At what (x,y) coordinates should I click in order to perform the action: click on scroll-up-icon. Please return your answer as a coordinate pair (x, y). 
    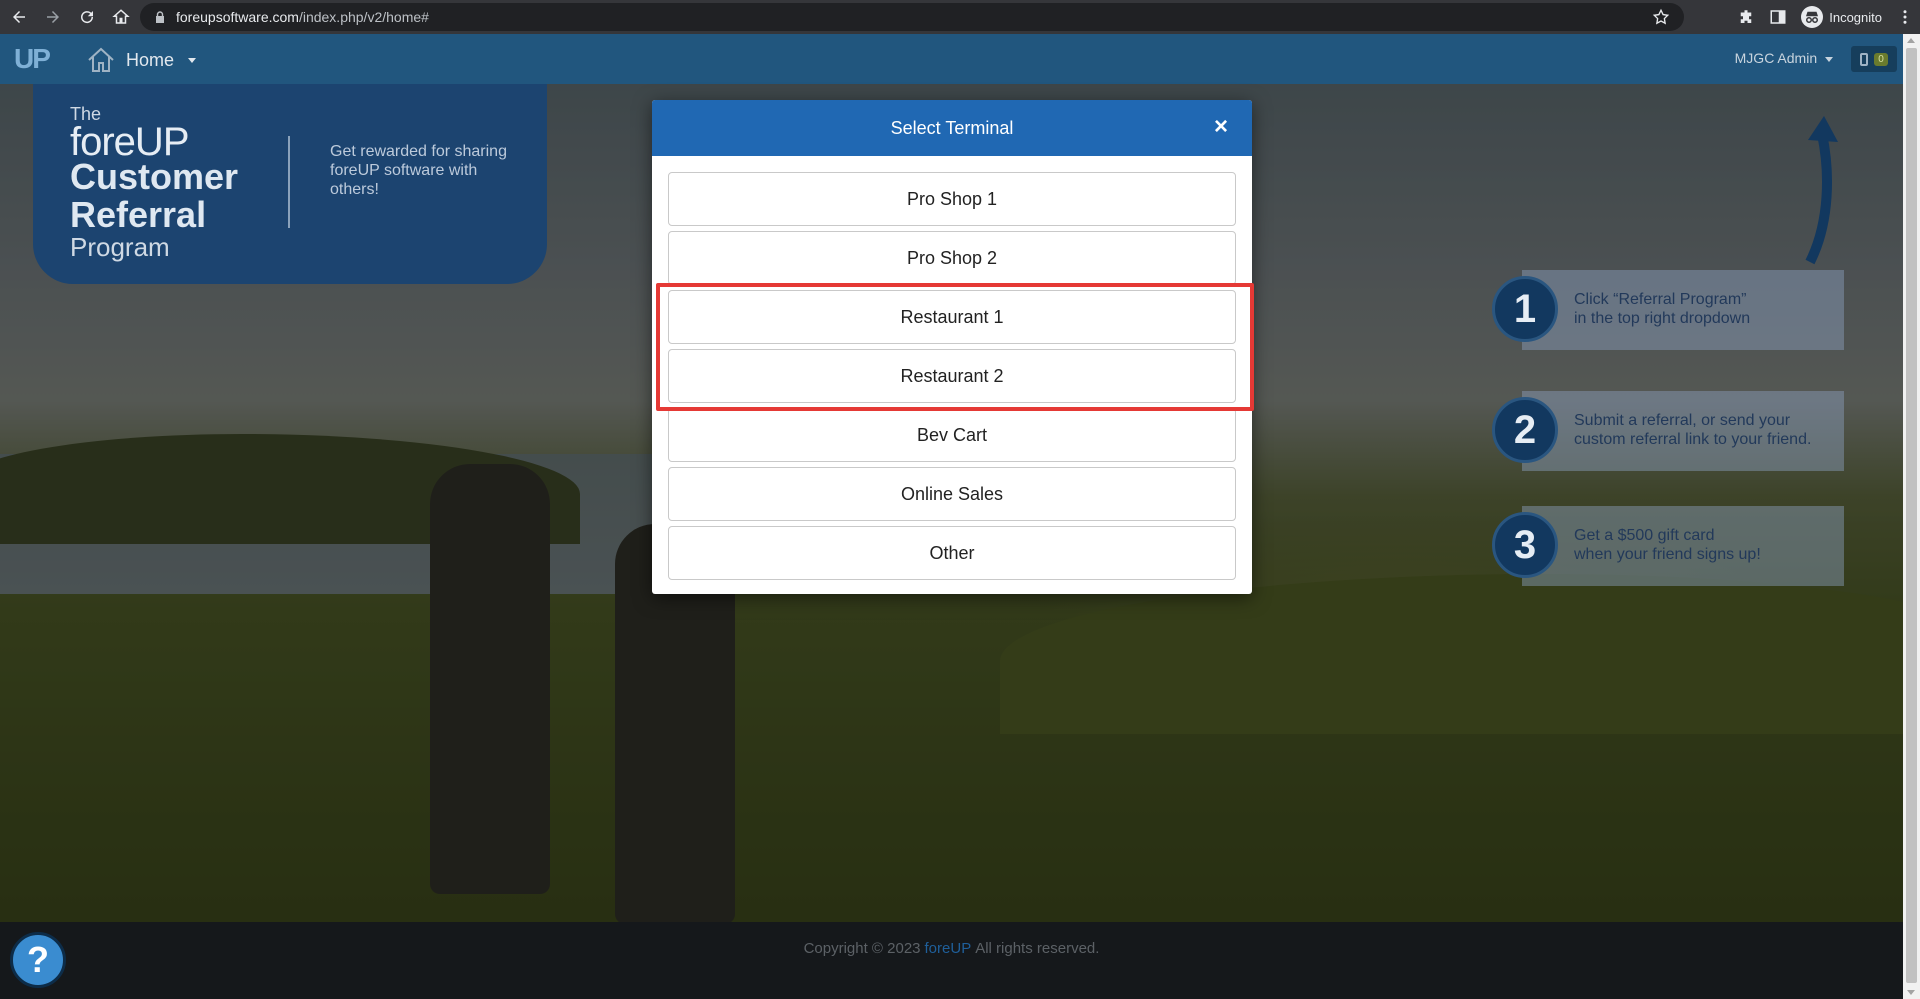
    Looking at the image, I should click on (1911, 40).